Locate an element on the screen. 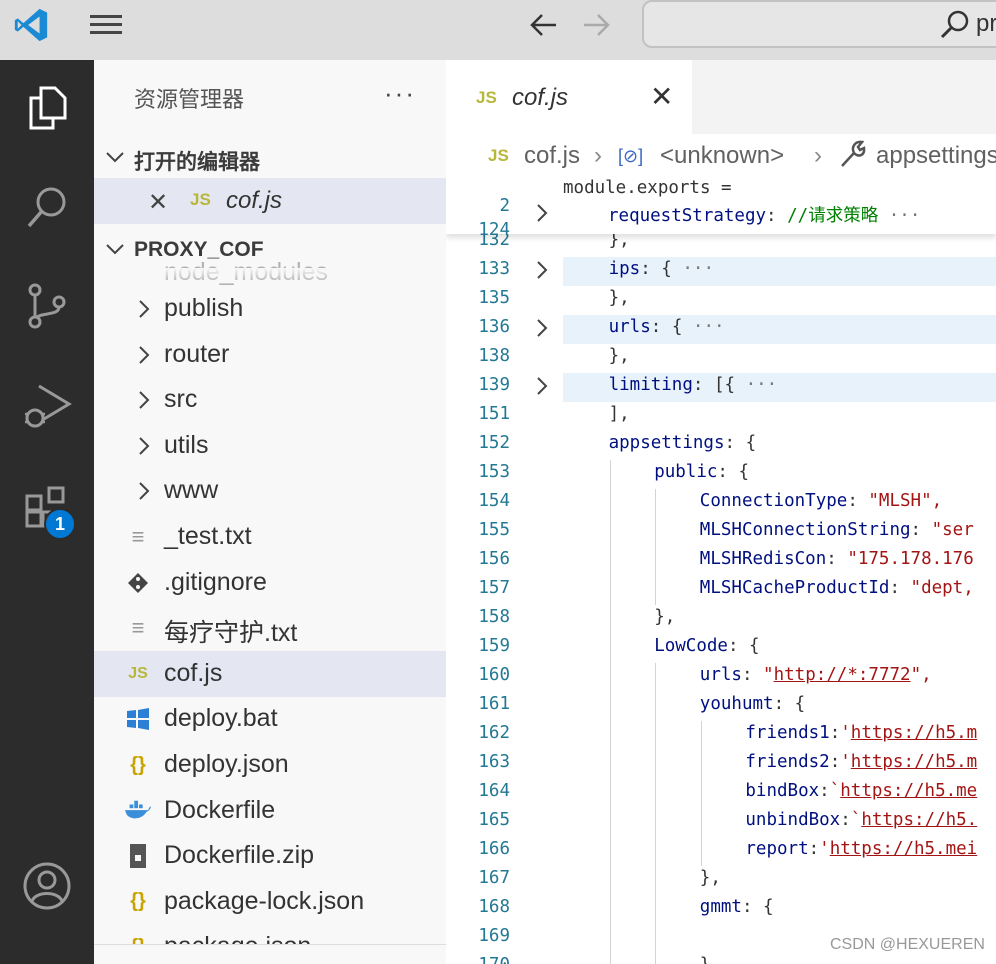  code-line: 124 requestStrategy: //请求策略 ··· is located at coordinates (721, 220).